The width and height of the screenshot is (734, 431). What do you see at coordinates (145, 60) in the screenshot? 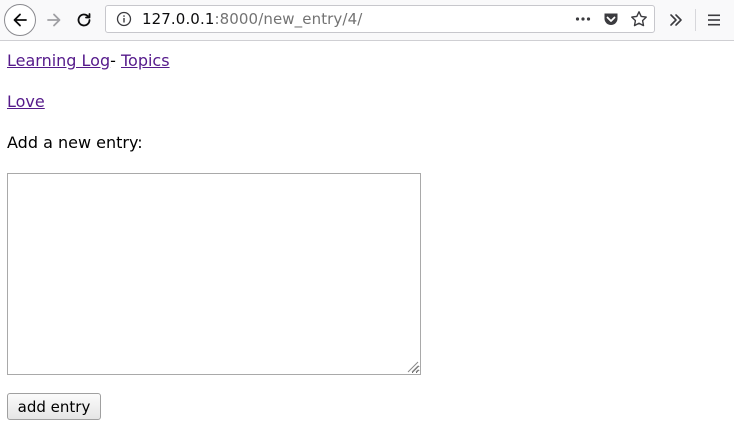
I see `topics-link: Topics` at bounding box center [145, 60].